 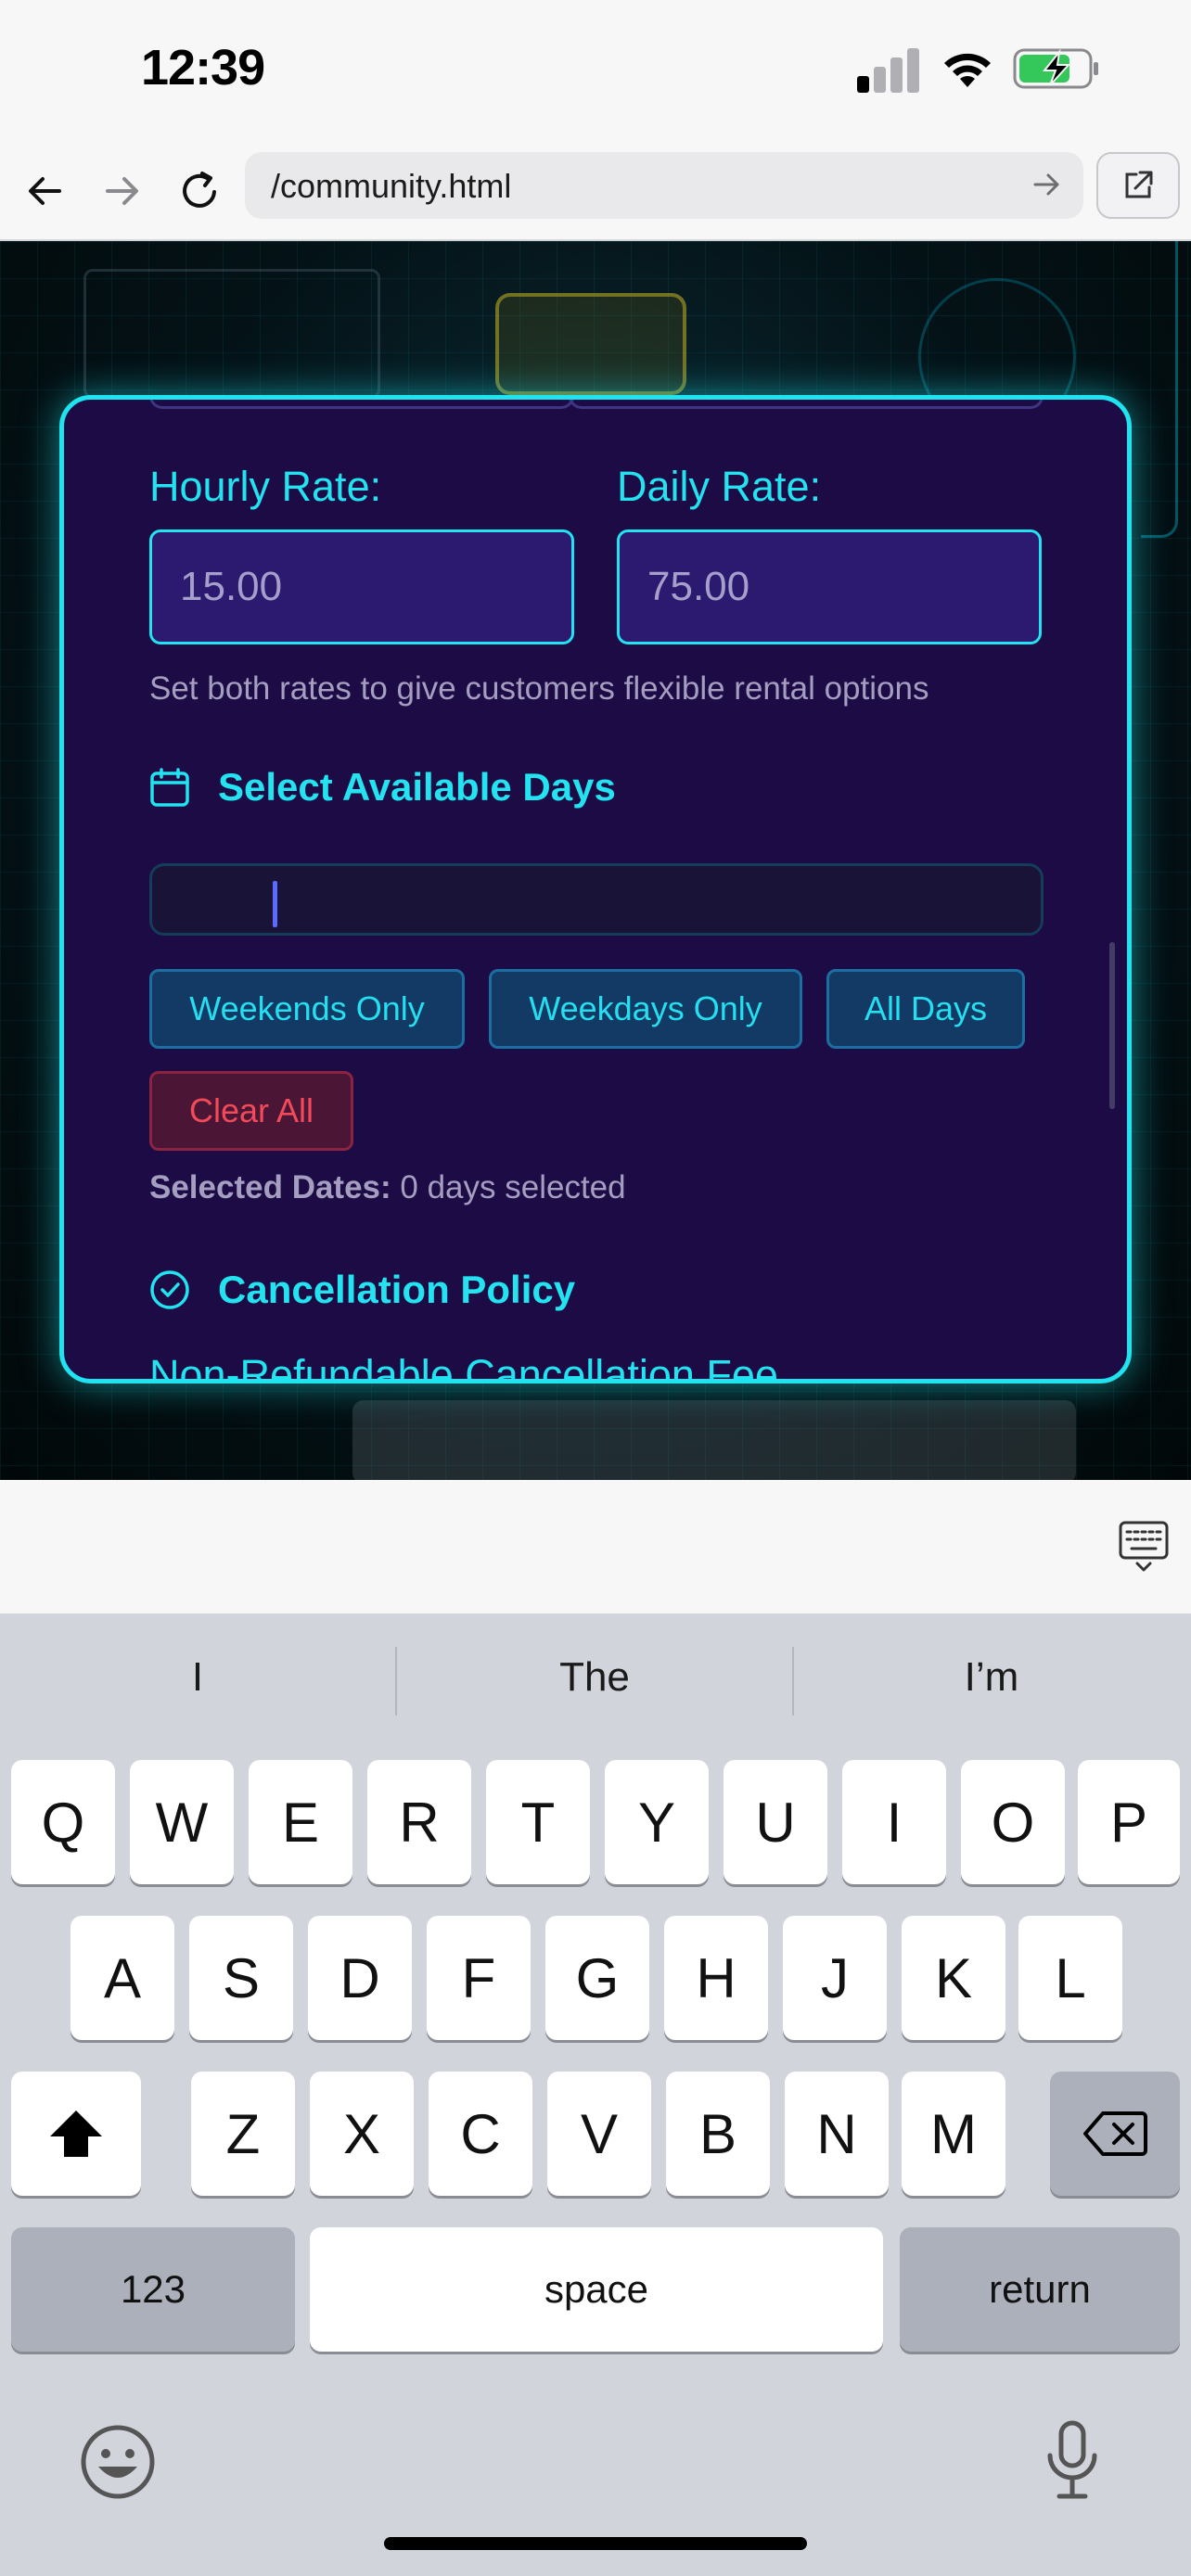 I want to click on weekends-only-button: Weekends Only, so click(x=307, y=1009).